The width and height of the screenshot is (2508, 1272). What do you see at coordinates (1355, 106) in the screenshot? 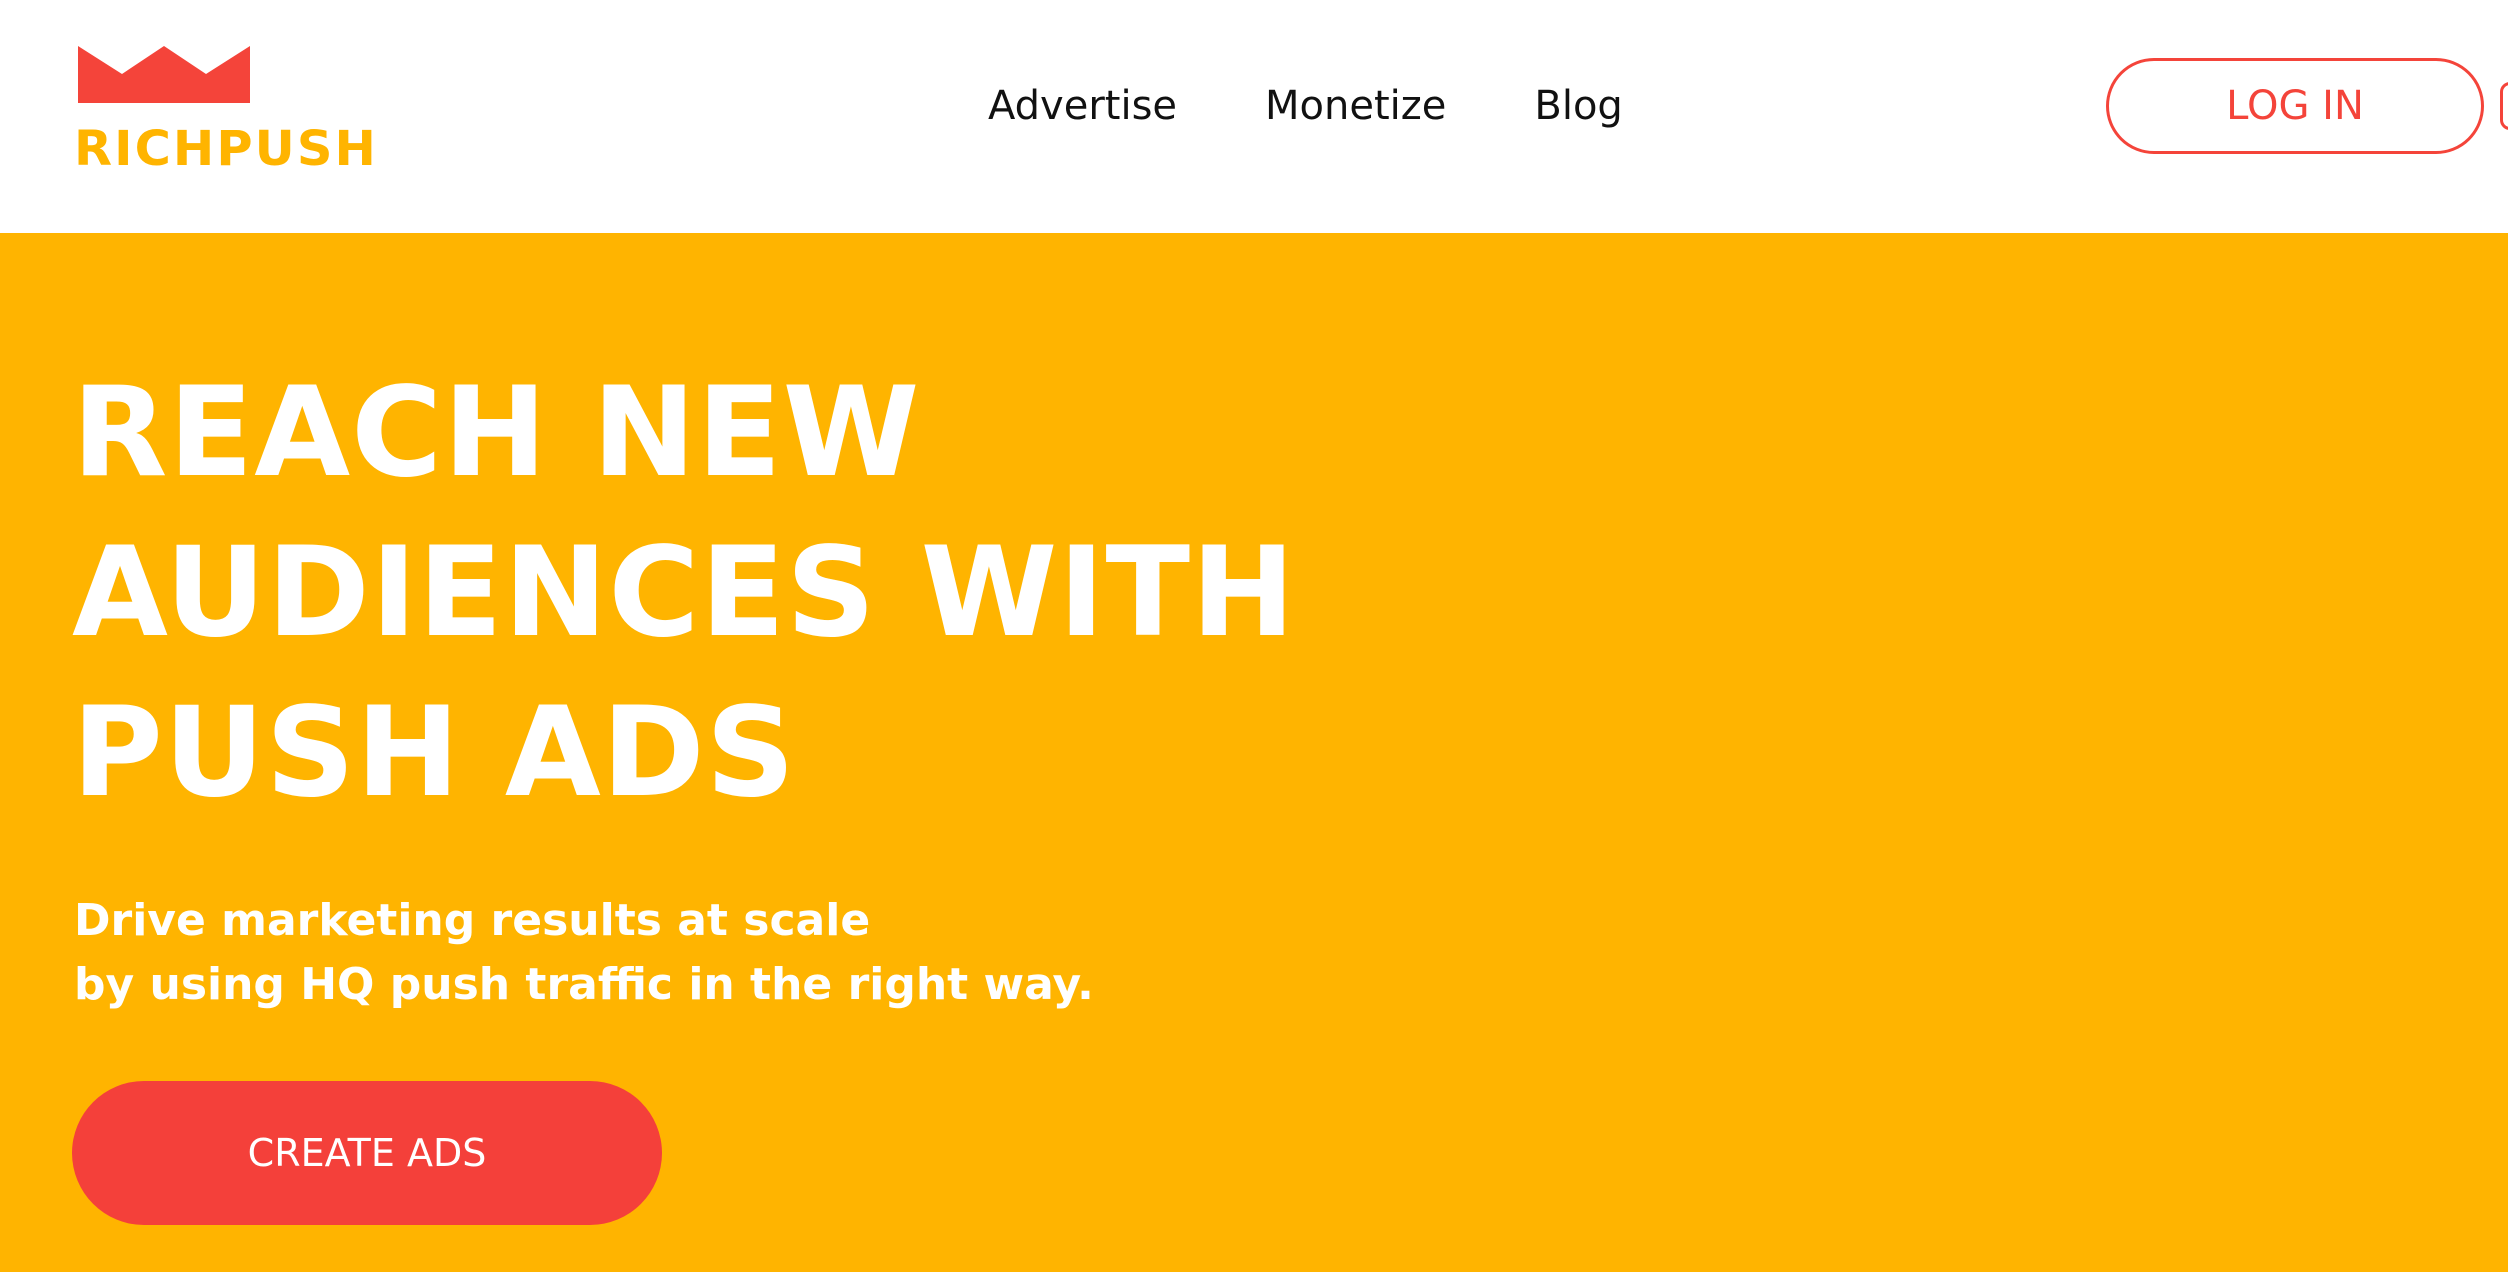
I see `nav-link-monetize: Monetize` at bounding box center [1355, 106].